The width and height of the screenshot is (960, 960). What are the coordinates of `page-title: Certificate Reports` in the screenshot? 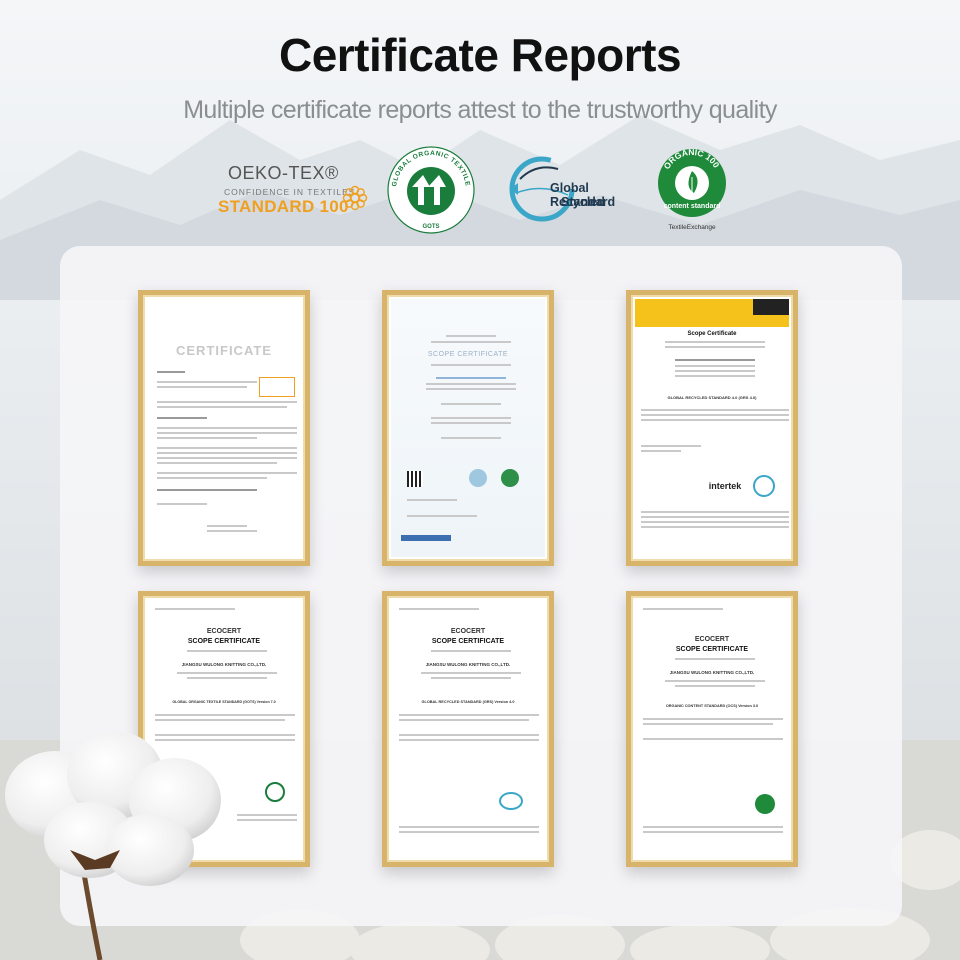 It's located at (480, 55).